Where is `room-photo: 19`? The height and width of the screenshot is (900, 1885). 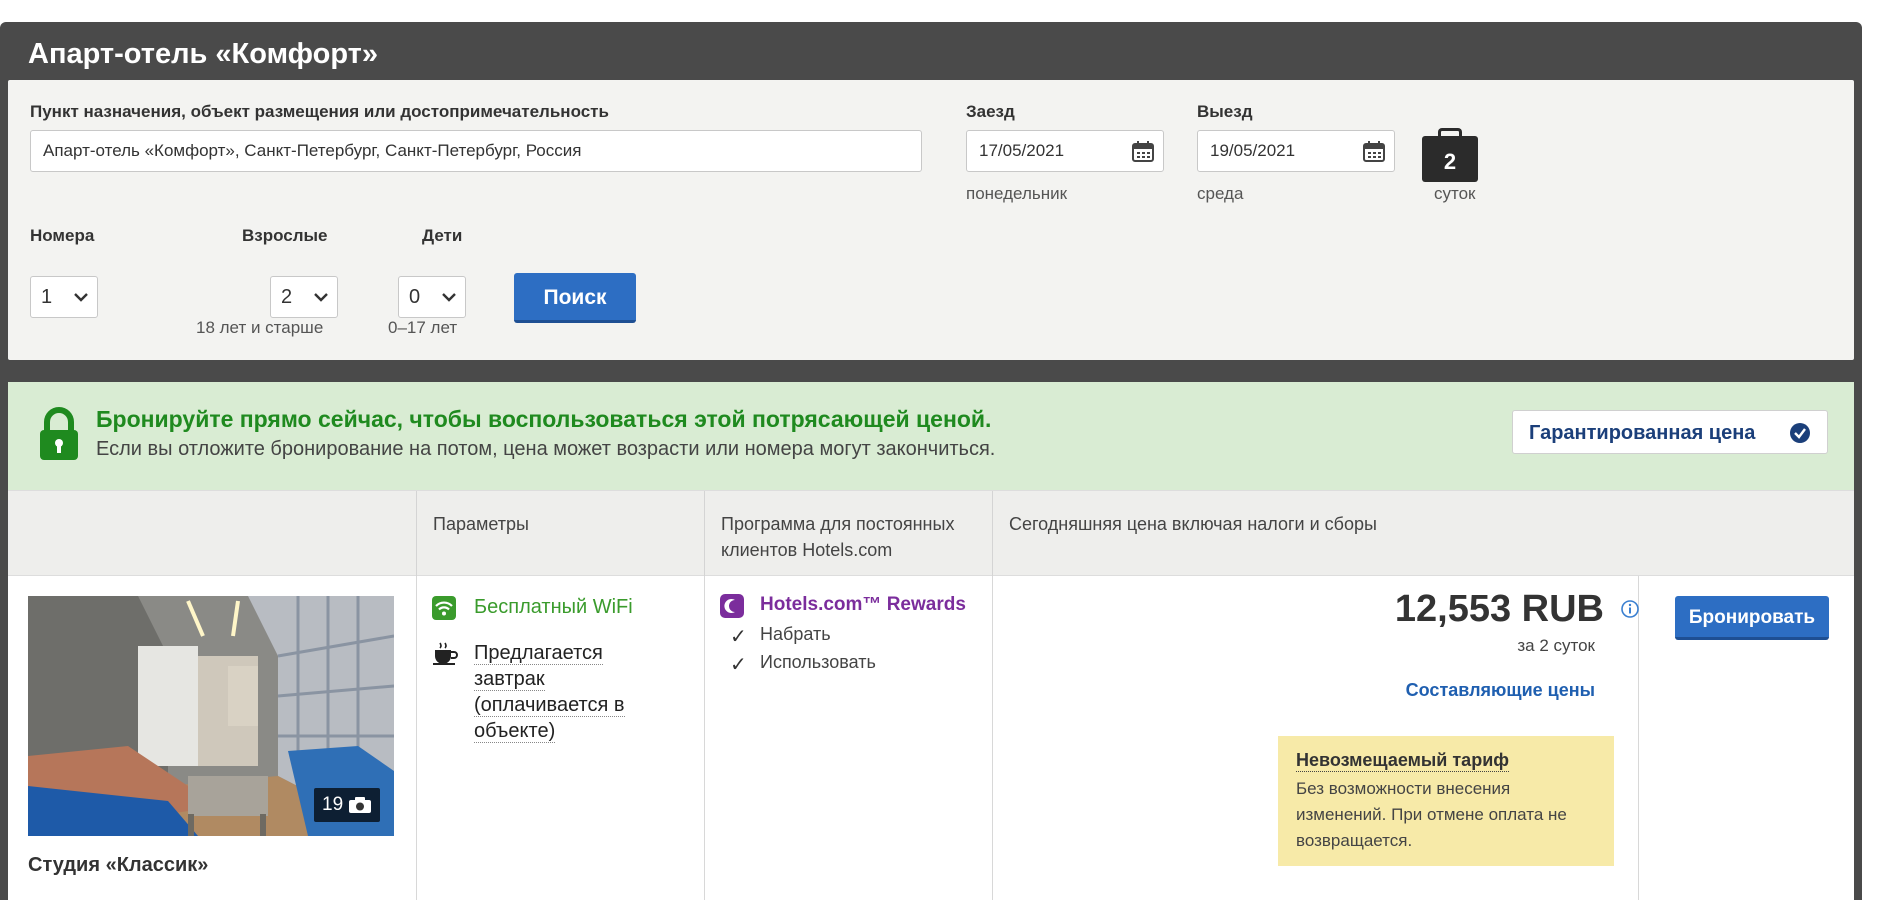
room-photo: 19 is located at coordinates (211, 716).